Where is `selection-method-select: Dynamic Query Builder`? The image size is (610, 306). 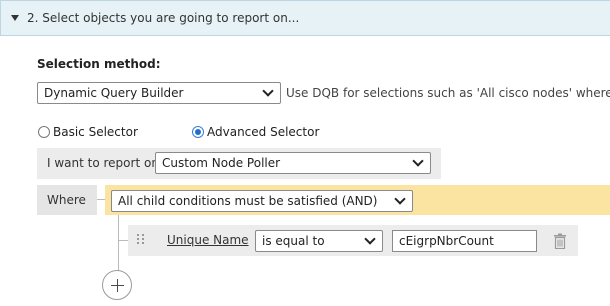 selection-method-select: Dynamic Query Builder is located at coordinates (159, 93).